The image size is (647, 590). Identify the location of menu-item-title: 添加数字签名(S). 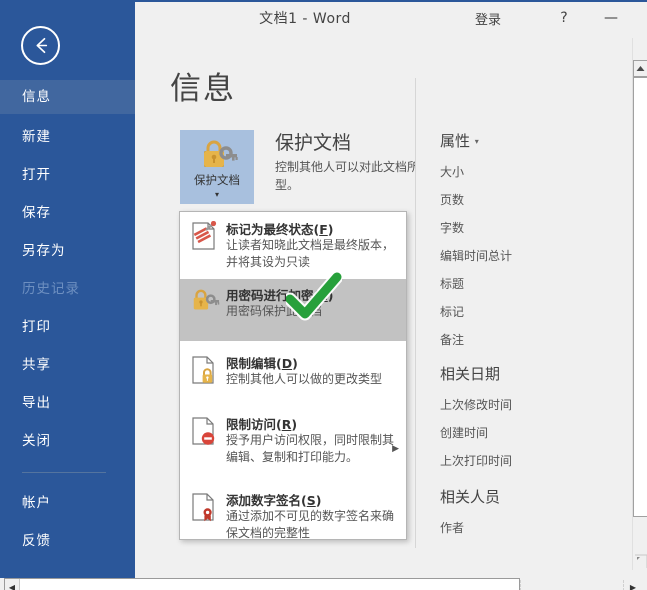
(273, 499).